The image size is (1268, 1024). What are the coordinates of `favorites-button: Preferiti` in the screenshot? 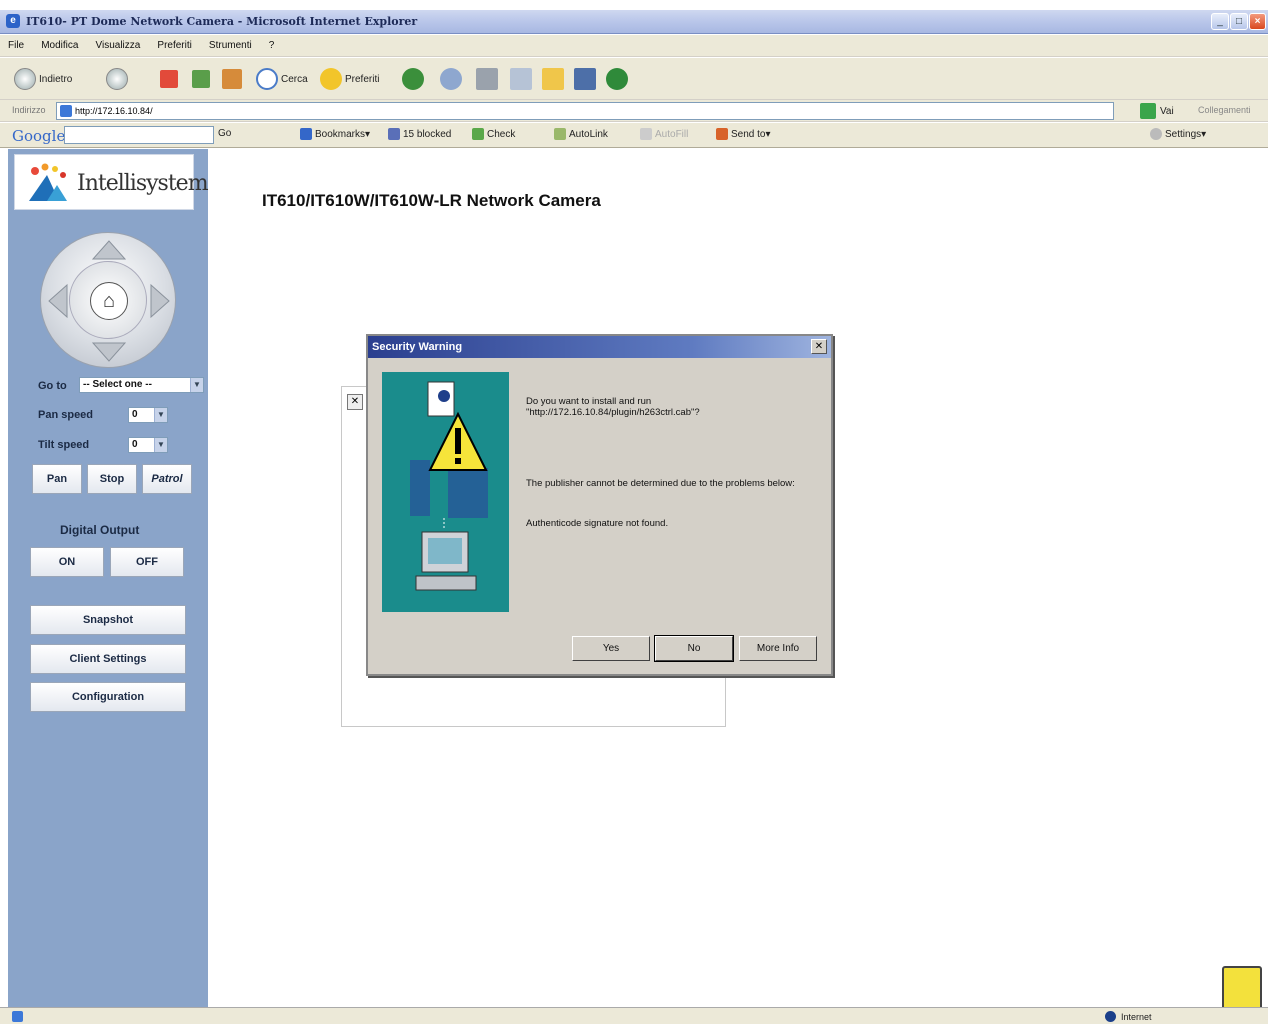 It's located at (349, 79).